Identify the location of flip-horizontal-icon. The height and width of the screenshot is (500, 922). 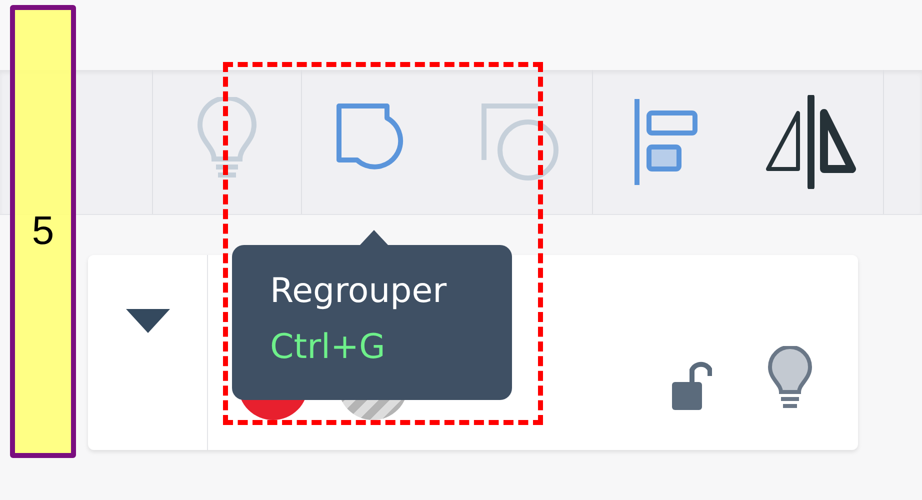
(811, 142).